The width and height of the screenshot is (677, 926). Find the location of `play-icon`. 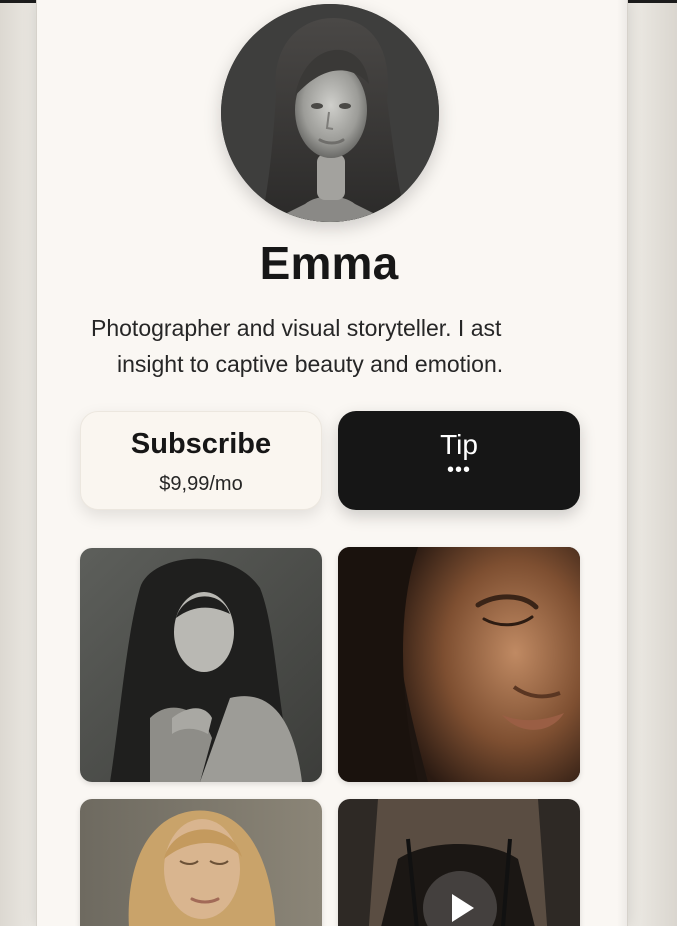

play-icon is located at coordinates (463, 908).